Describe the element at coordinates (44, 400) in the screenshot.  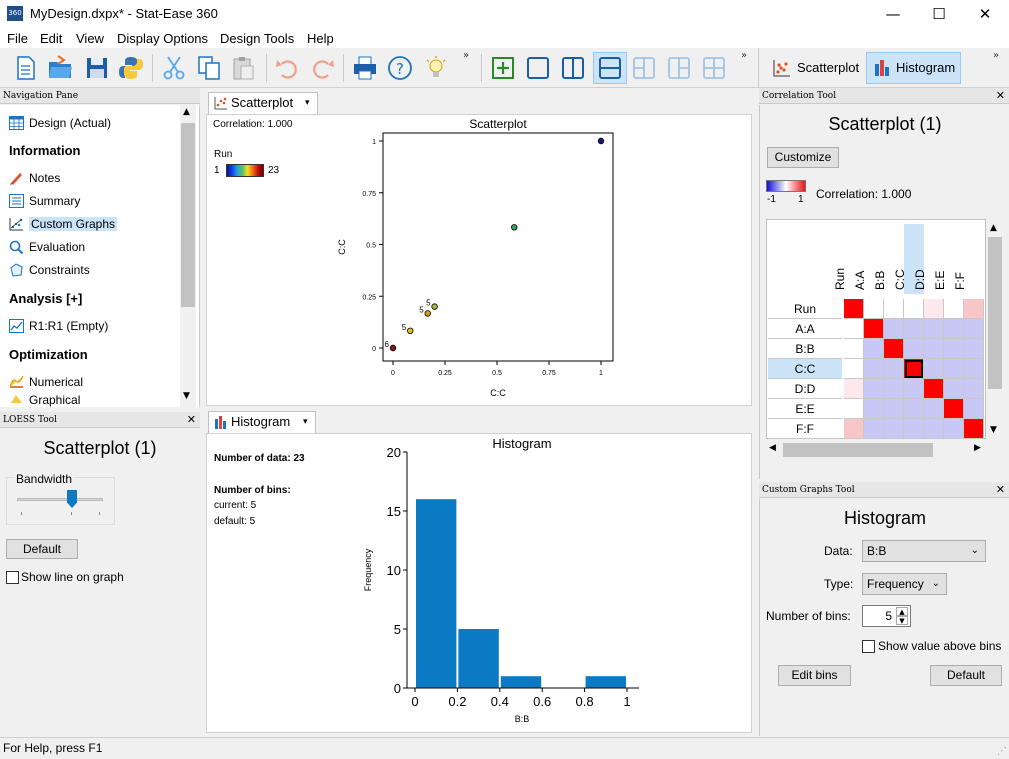
I see `nav-graphical: Graphical` at that location.